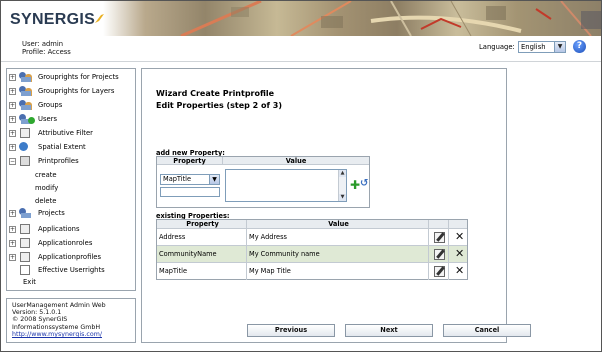  I want to click on sidebar-item-spatial-extent: + Spatial Extent, so click(47, 147).